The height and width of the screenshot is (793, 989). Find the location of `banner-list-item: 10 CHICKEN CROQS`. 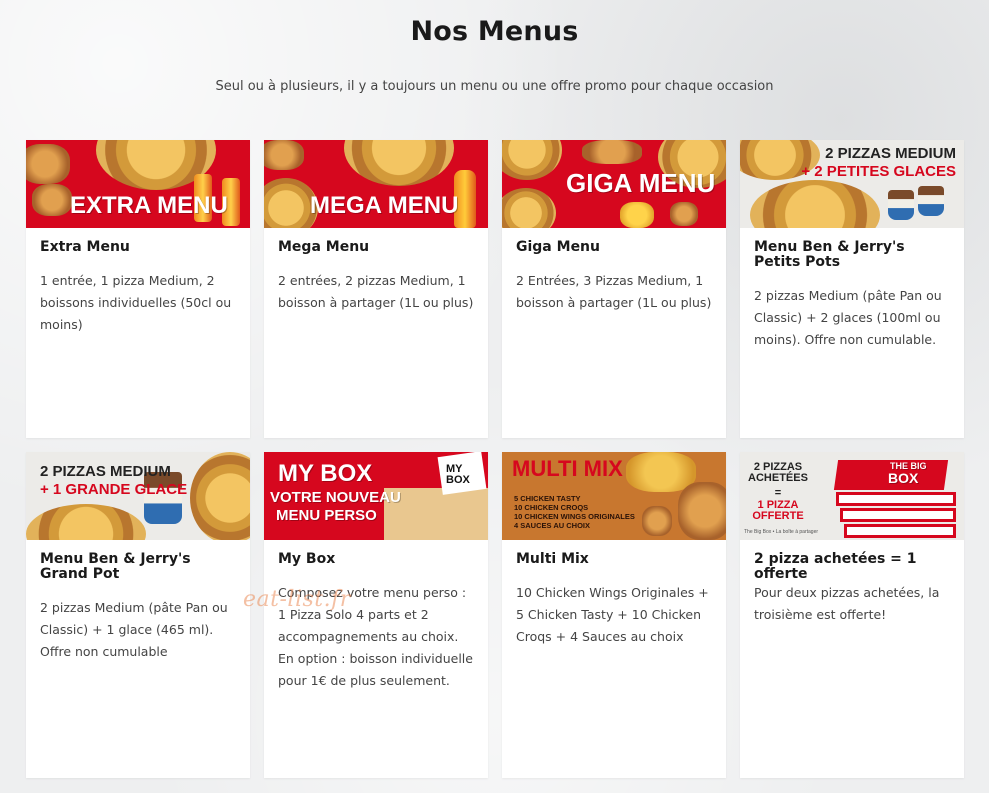

banner-list-item: 10 CHICKEN CROQS is located at coordinates (551, 507).